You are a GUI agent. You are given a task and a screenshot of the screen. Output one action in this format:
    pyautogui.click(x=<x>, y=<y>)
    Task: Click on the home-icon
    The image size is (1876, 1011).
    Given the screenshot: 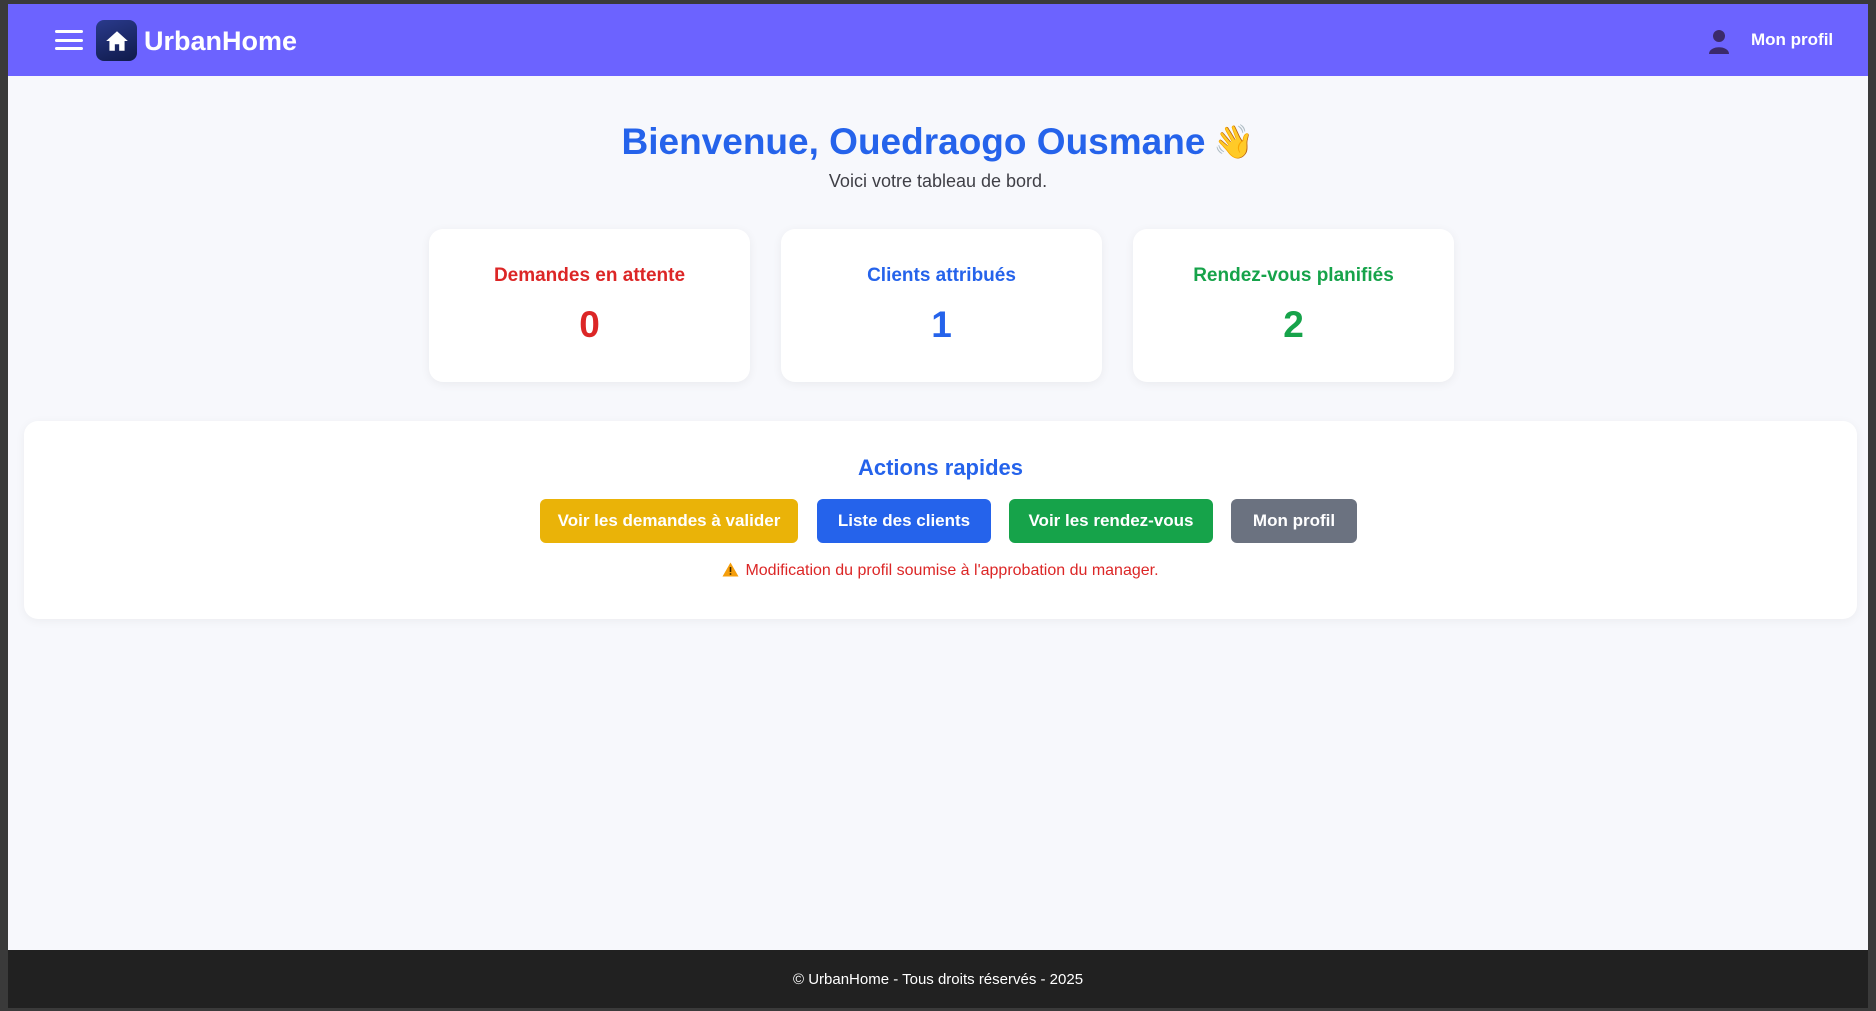 What is the action you would take?
    pyautogui.click(x=116, y=40)
    